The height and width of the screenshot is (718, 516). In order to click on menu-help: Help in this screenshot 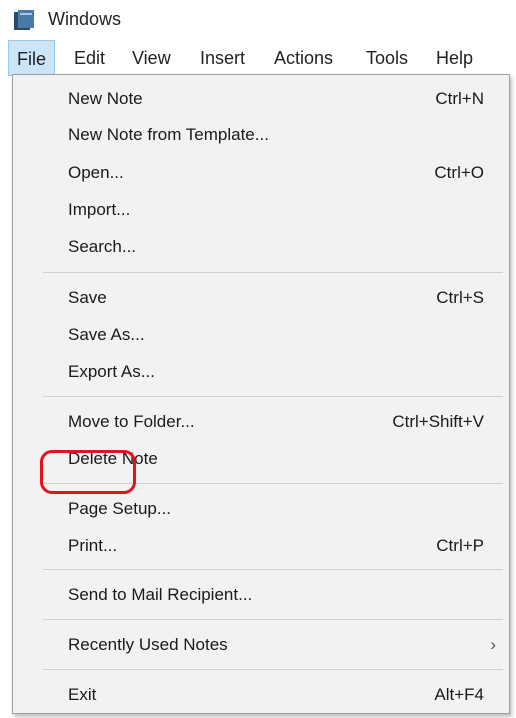, I will do `click(454, 58)`.